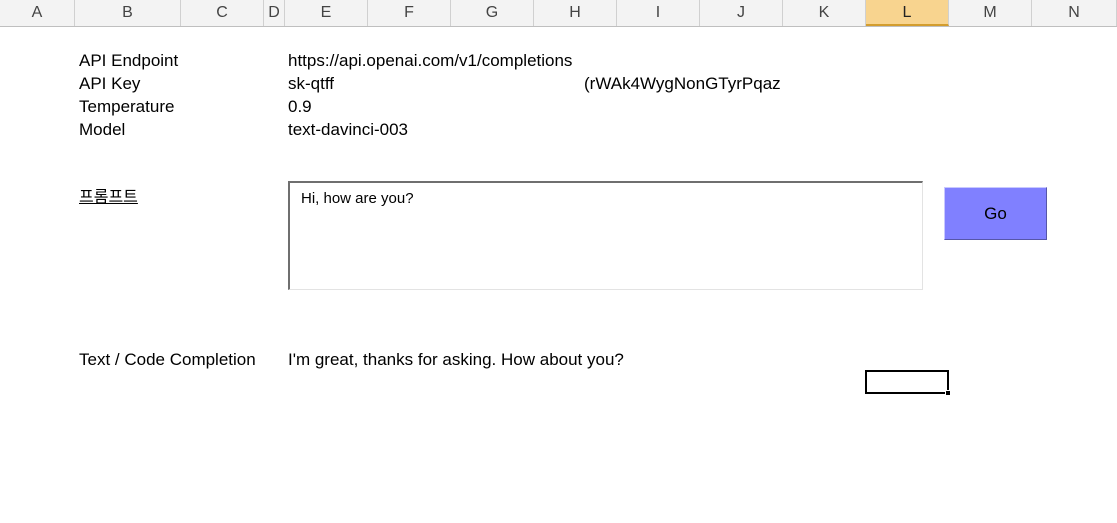 The width and height of the screenshot is (1117, 523). I want to click on column-header-g: G, so click(492, 13).